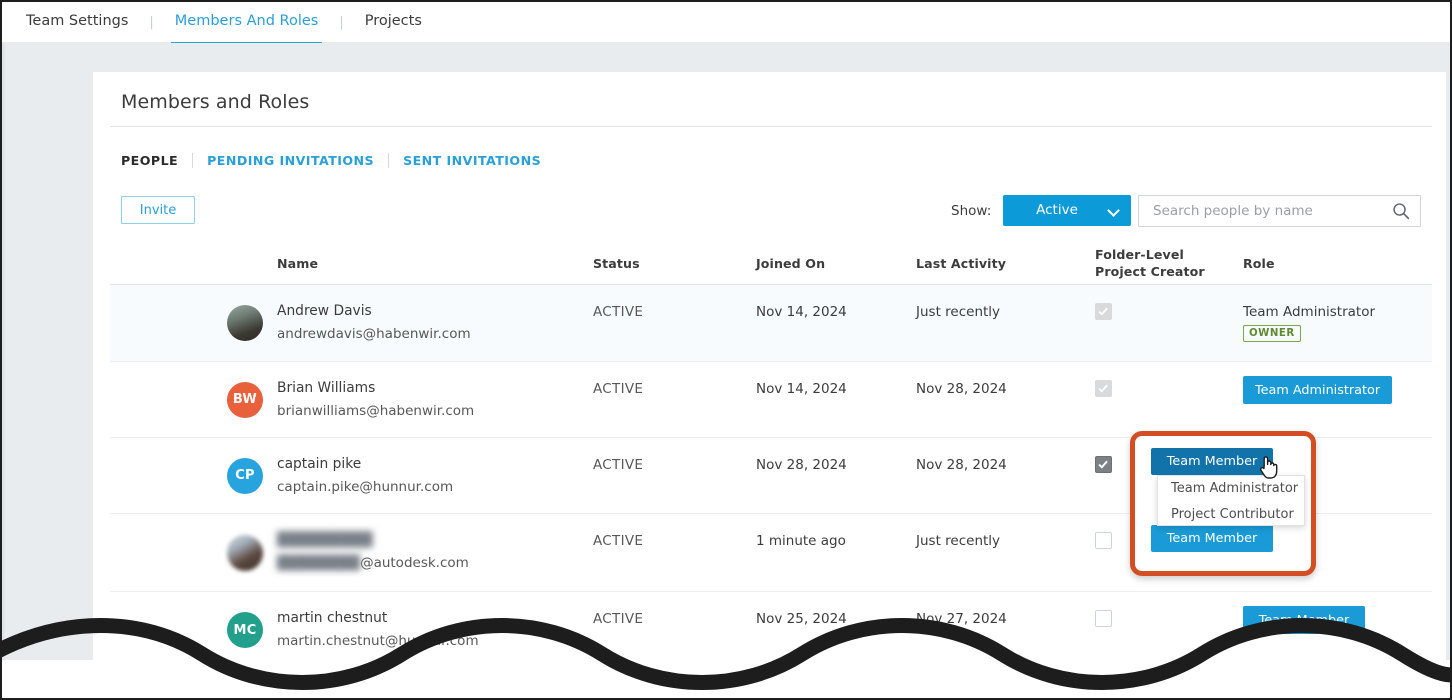 The image size is (1452, 700). Describe the element at coordinates (326, 388) in the screenshot. I see `member-name: Brian Williams` at that location.